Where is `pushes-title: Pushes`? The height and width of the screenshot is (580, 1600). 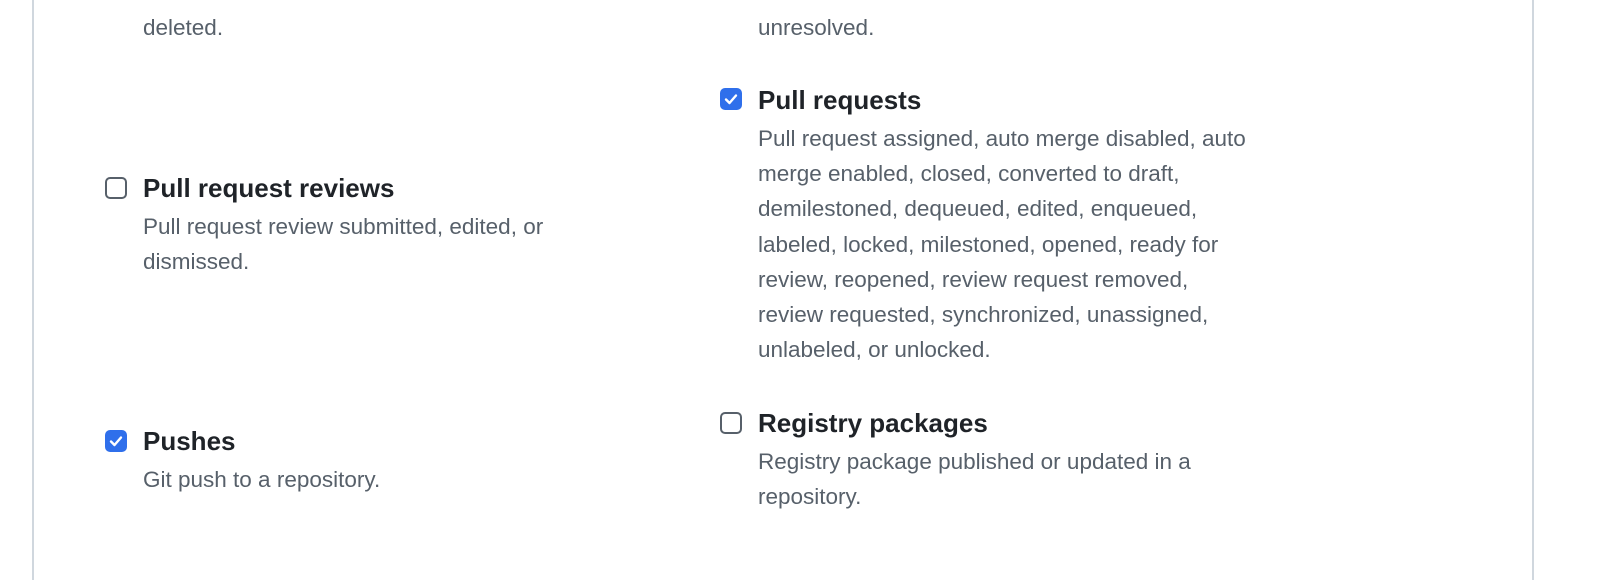
pushes-title: Pushes is located at coordinates (189, 441).